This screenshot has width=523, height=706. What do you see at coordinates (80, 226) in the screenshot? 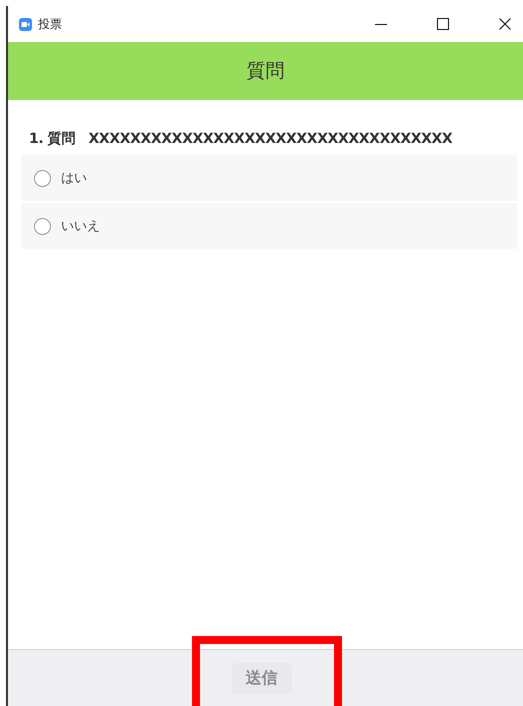
I see `option-label: いいえ` at bounding box center [80, 226].